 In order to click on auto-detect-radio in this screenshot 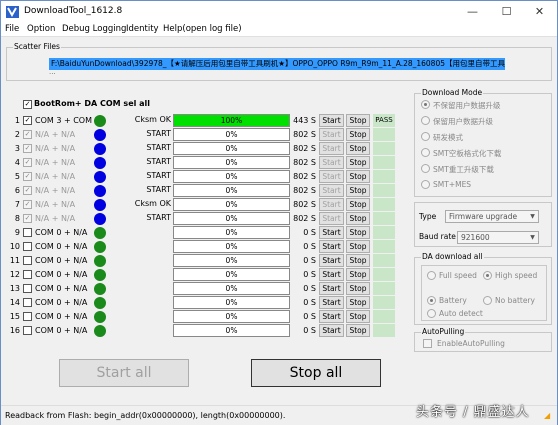, I will do `click(431, 313)`.